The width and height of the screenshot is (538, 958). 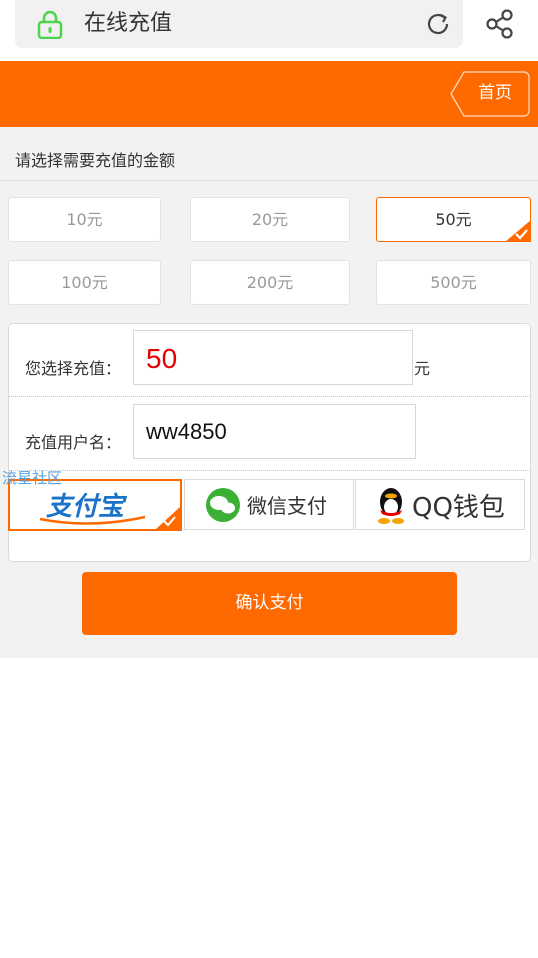 What do you see at coordinates (422, 368) in the screenshot?
I see `amount-unit: 元` at bounding box center [422, 368].